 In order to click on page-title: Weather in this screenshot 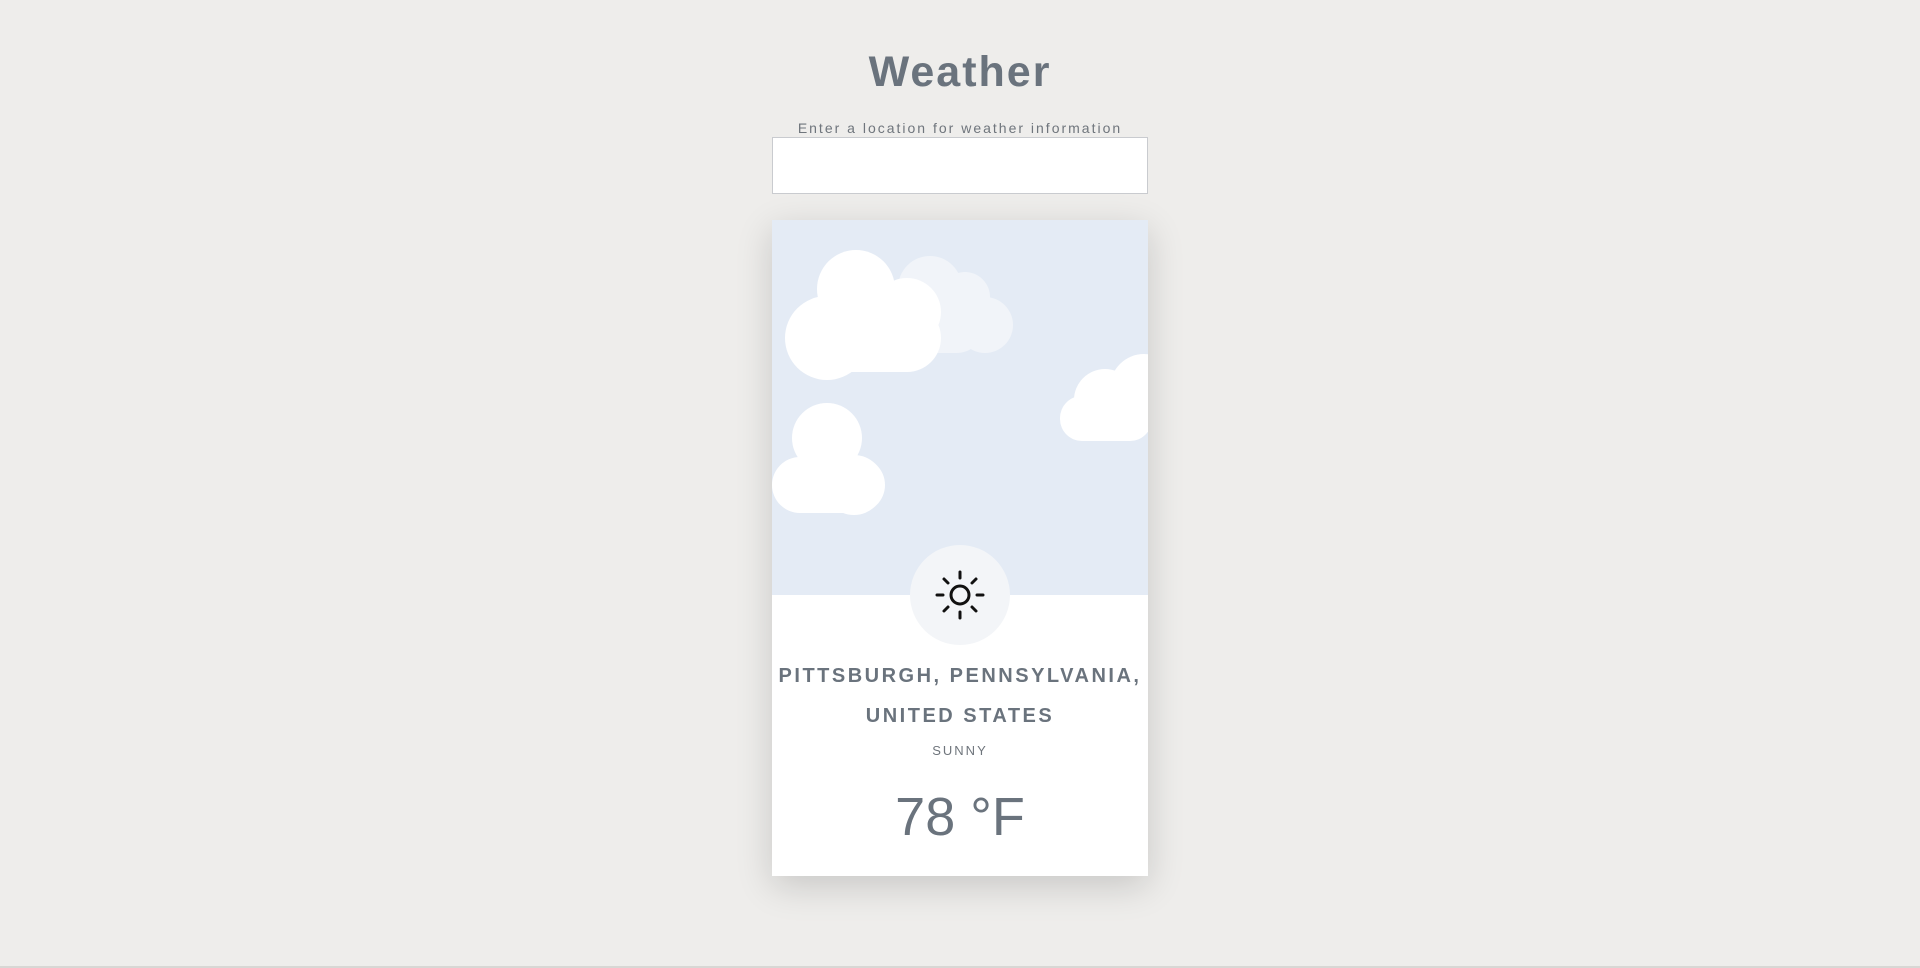, I will do `click(960, 72)`.